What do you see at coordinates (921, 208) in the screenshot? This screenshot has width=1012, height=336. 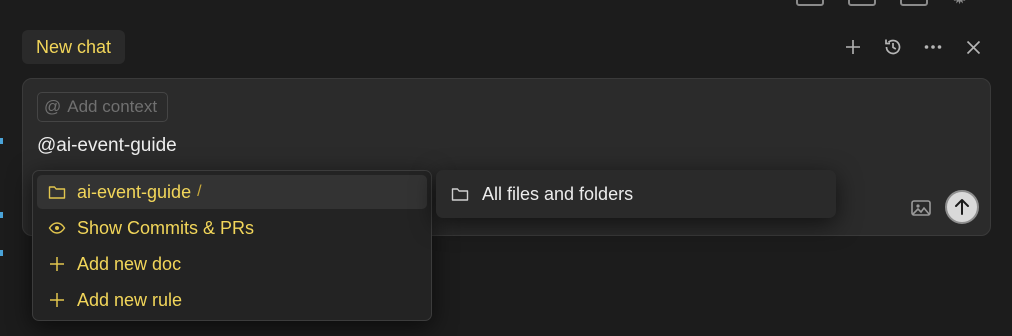 I see `image-upload-icon` at bounding box center [921, 208].